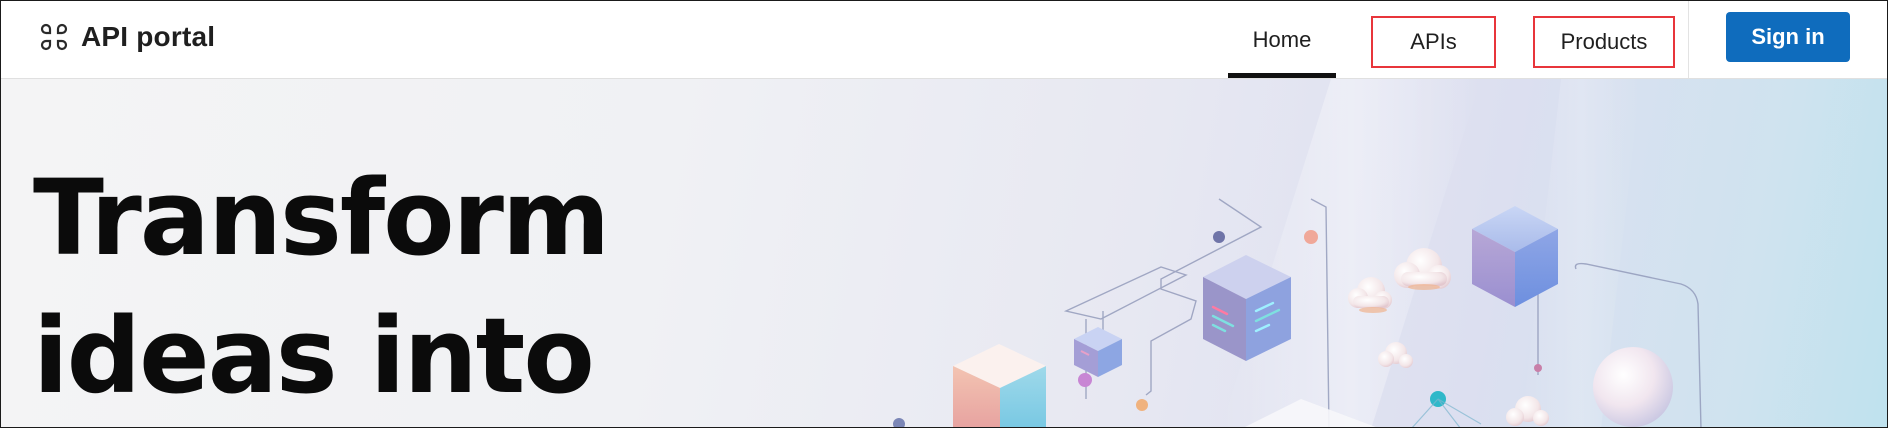  What do you see at coordinates (1098, 352) in the screenshot?
I see `cube-small` at bounding box center [1098, 352].